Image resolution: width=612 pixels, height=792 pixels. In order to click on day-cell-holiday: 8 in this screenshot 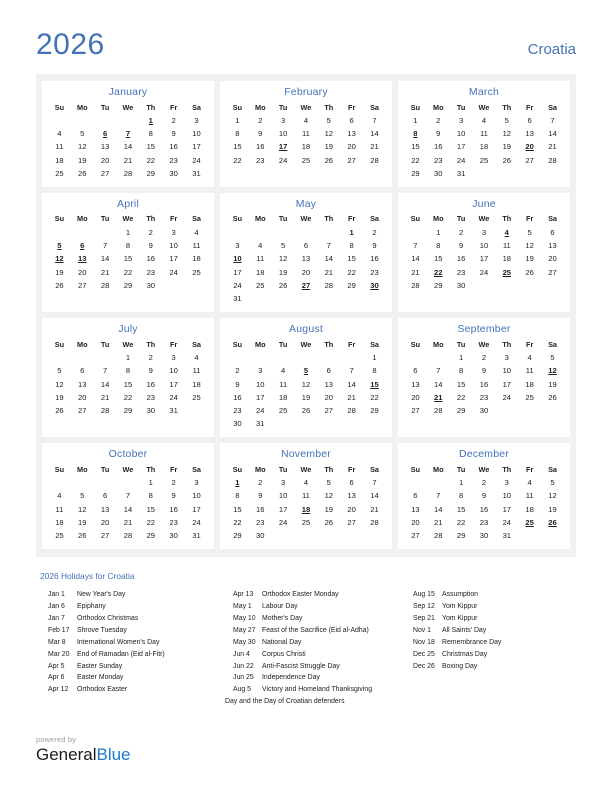, I will do `click(415, 133)`.